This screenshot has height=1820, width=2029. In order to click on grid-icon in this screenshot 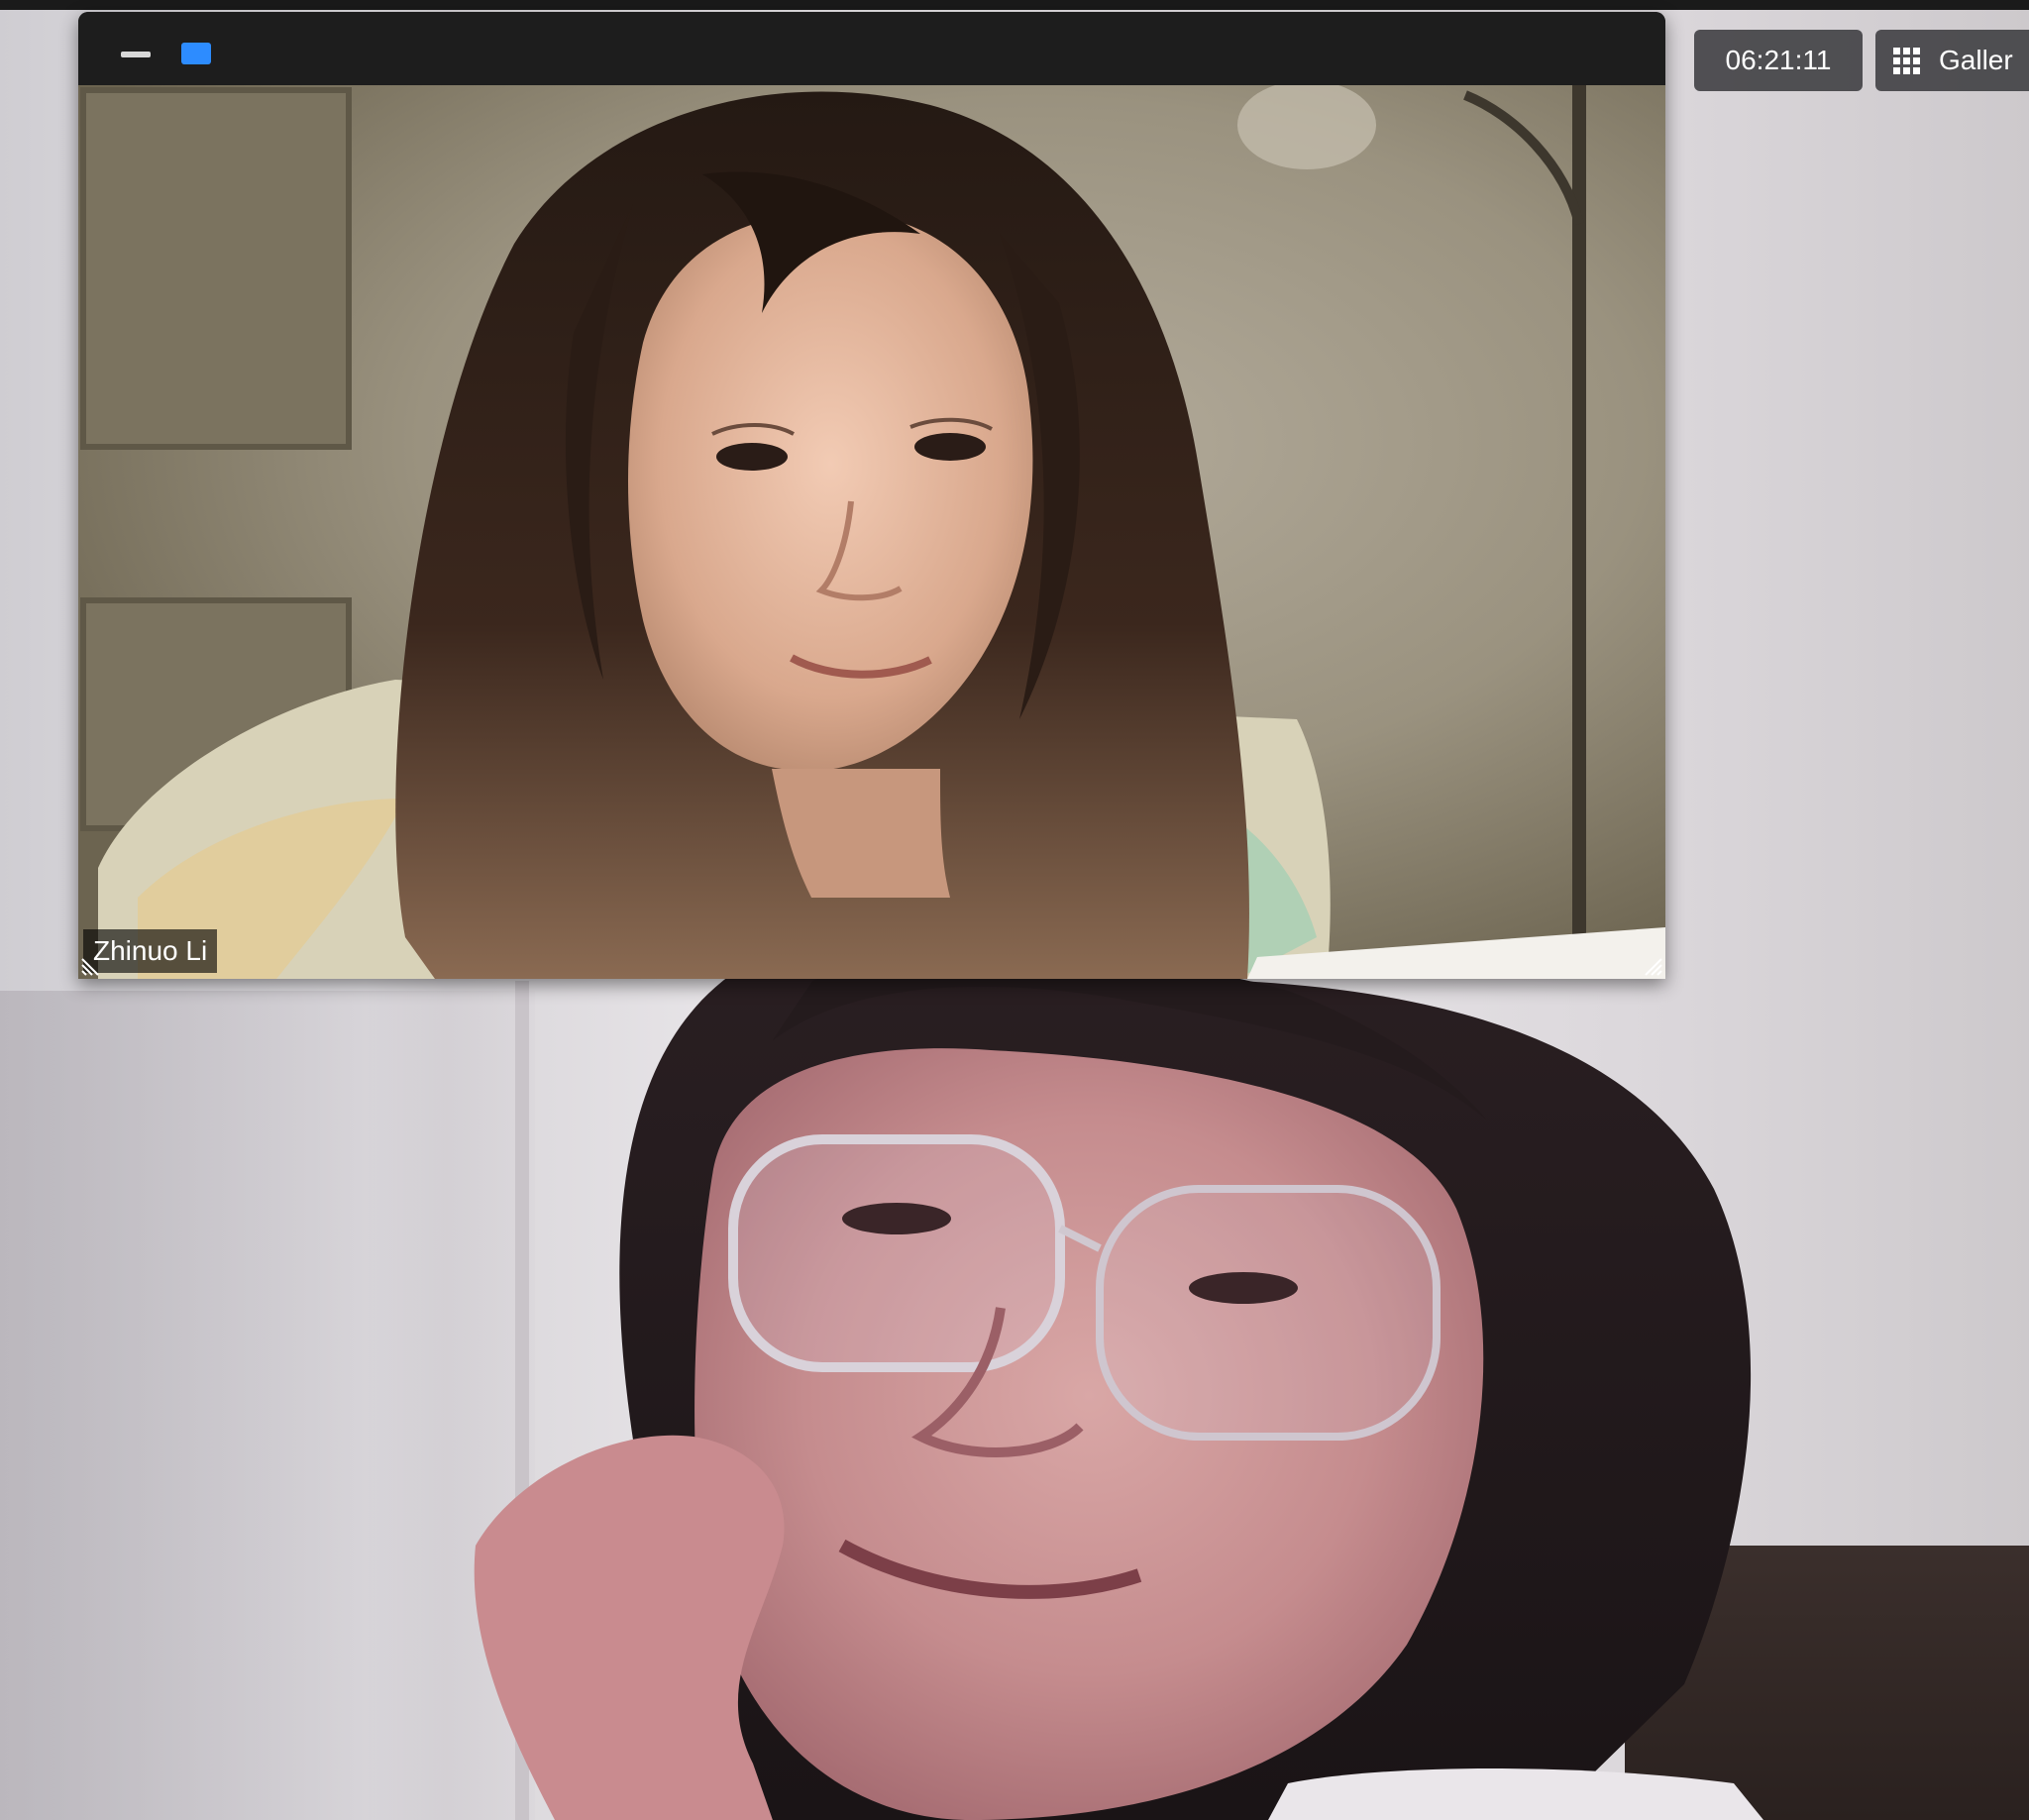, I will do `click(1907, 61)`.